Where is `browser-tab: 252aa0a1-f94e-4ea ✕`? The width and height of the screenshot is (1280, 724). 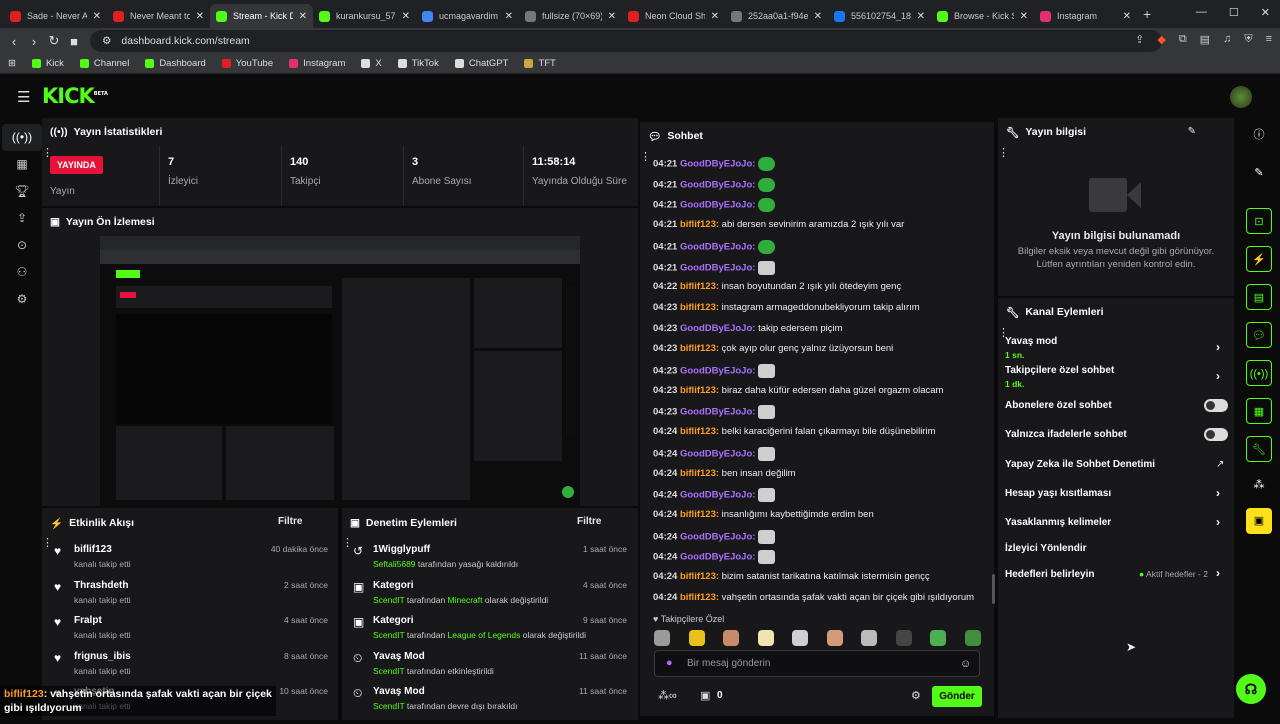
browser-tab: 252aa0a1-f94e-4ea ✕ is located at coordinates (776, 16).